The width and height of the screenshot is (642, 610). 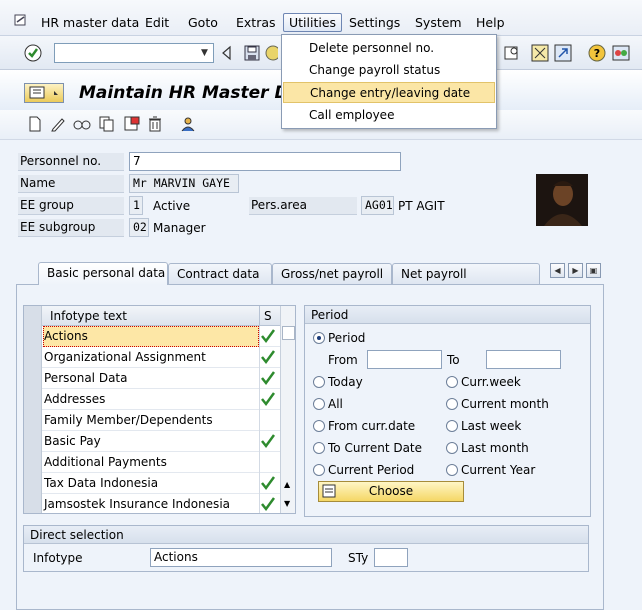 What do you see at coordinates (194, 93) in the screenshot?
I see `page-title: Maintain HR Master Dat` at bounding box center [194, 93].